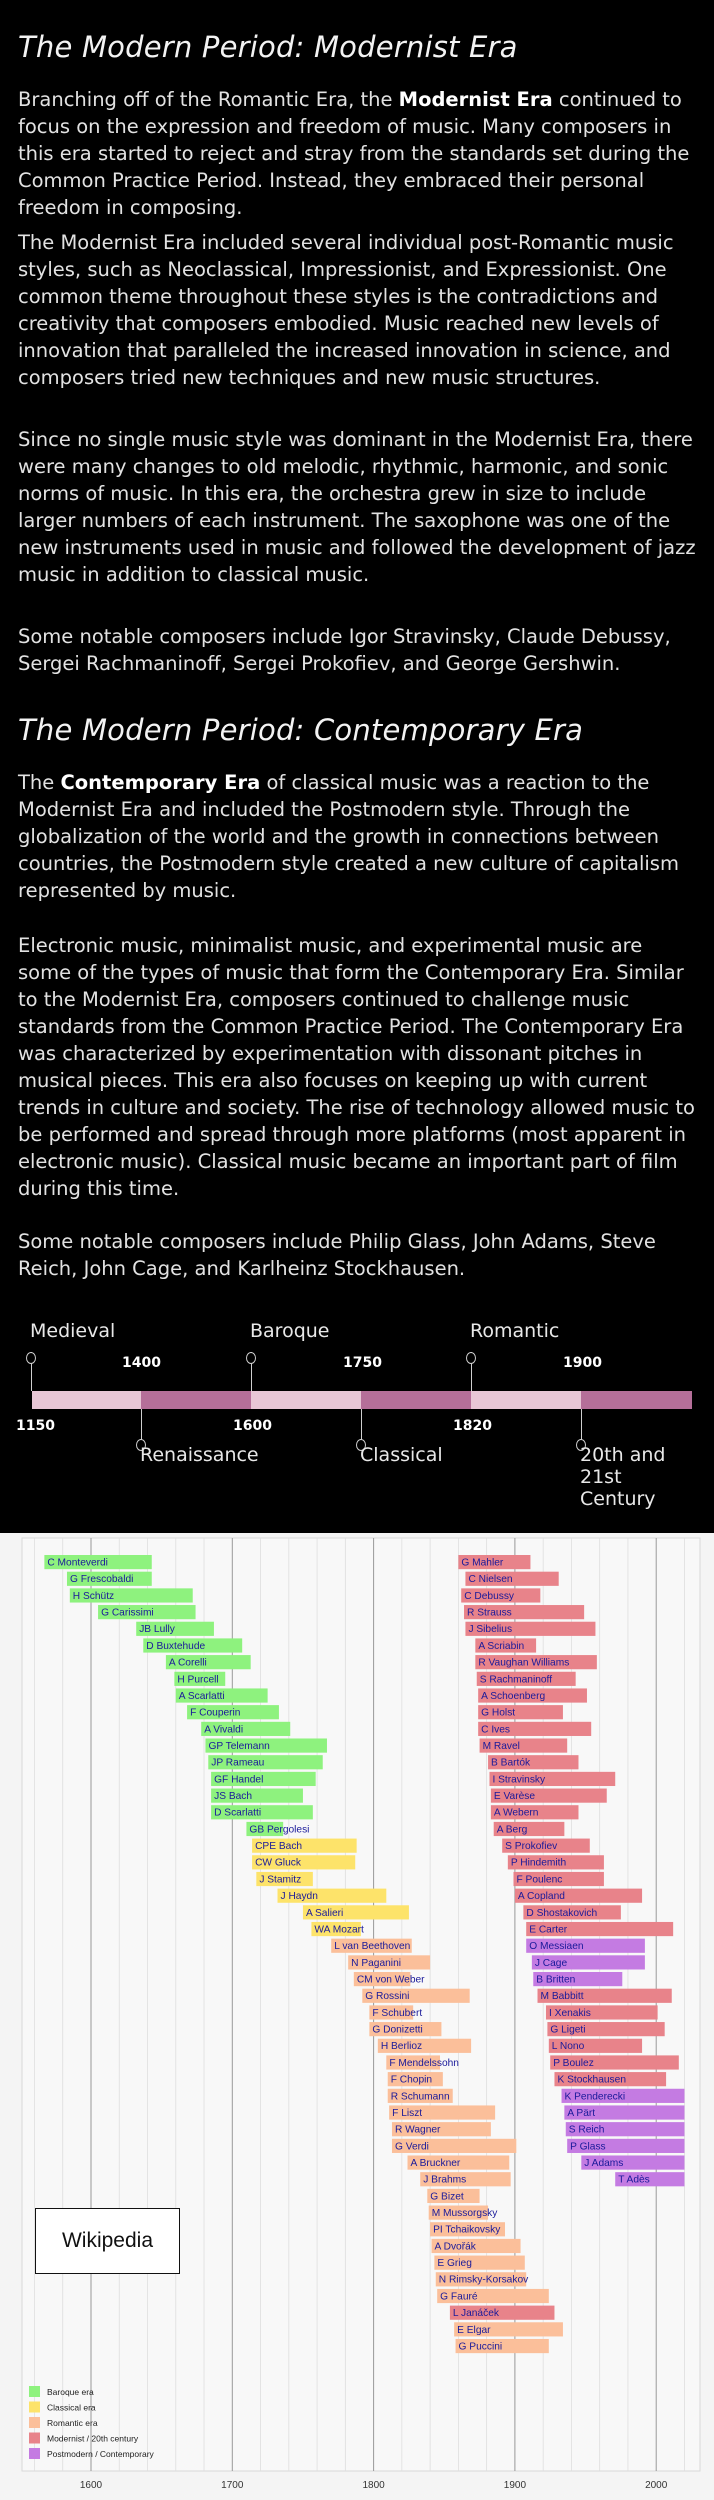 The width and height of the screenshot is (714, 2500). What do you see at coordinates (86, 1400) in the screenshot?
I see `timeline-segment-medieval` at bounding box center [86, 1400].